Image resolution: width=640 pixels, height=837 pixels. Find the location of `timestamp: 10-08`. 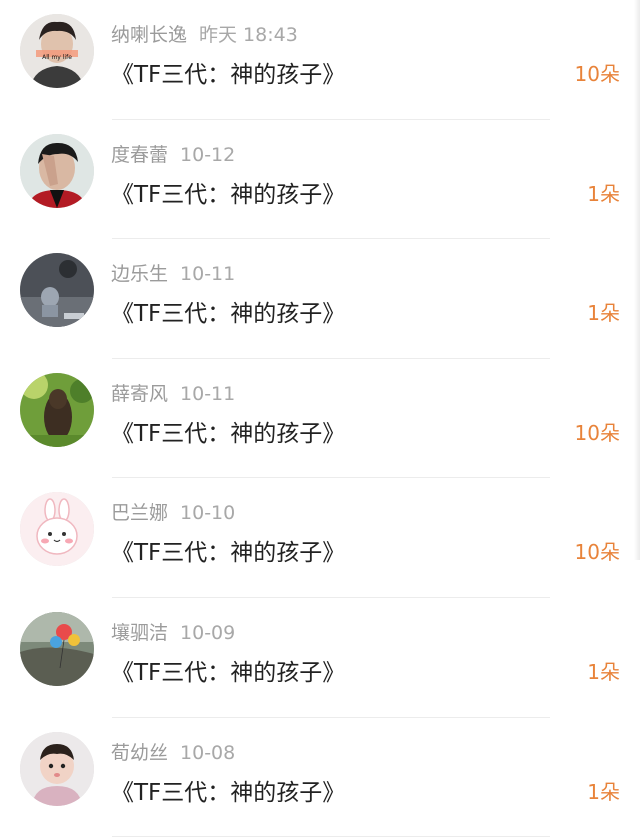

timestamp: 10-08 is located at coordinates (208, 752).